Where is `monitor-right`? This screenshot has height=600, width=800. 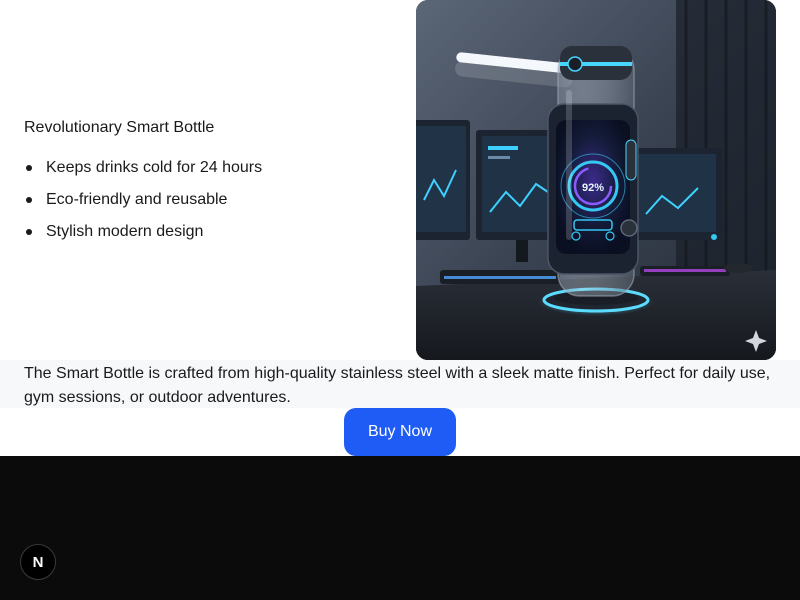 monitor-right is located at coordinates (677, 194).